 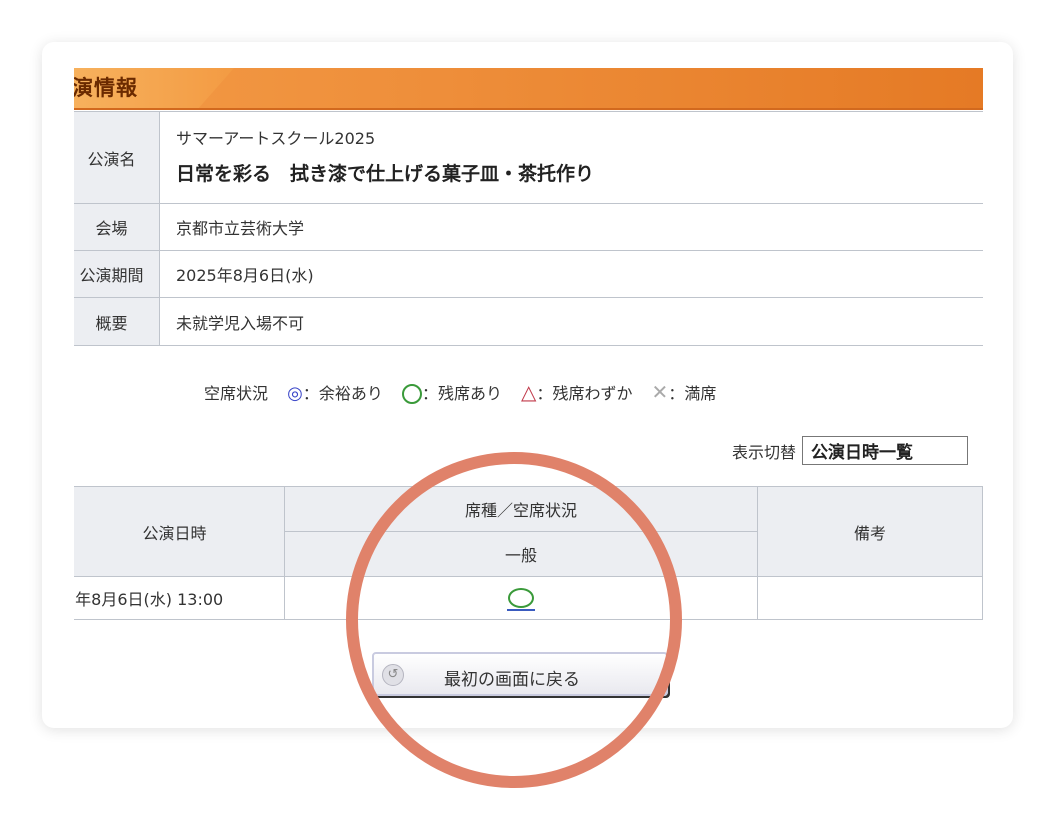 I want to click on legend-available: ：残席あり, so click(x=461, y=393).